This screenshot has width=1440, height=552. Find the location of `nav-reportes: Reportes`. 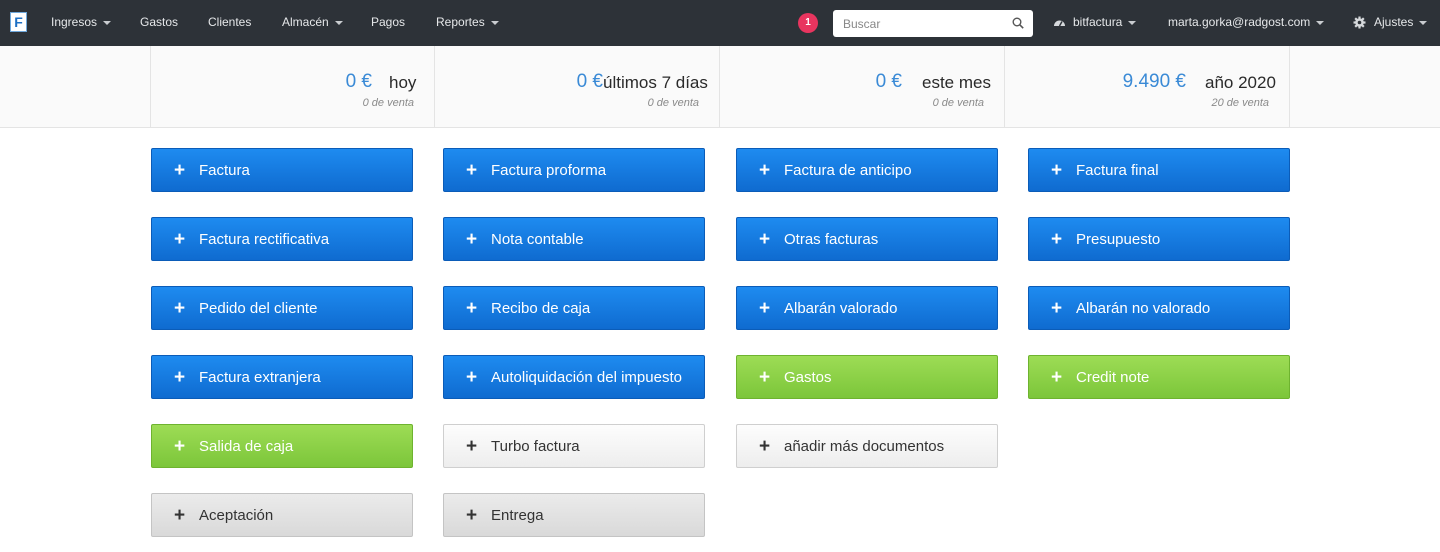

nav-reportes: Reportes is located at coordinates (467, 23).